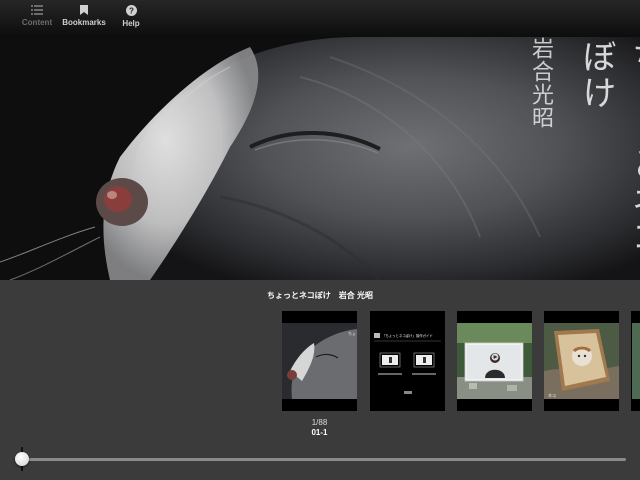 The image size is (640, 480). What do you see at coordinates (319, 422) in the screenshot?
I see `page-counter: 1/88` at bounding box center [319, 422].